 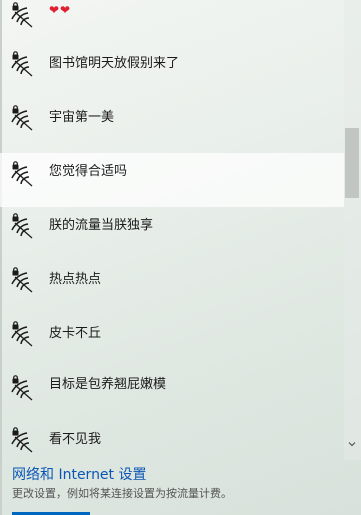 What do you see at coordinates (114, 63) in the screenshot?
I see `network-name: 图书馆明天放假别来了` at bounding box center [114, 63].